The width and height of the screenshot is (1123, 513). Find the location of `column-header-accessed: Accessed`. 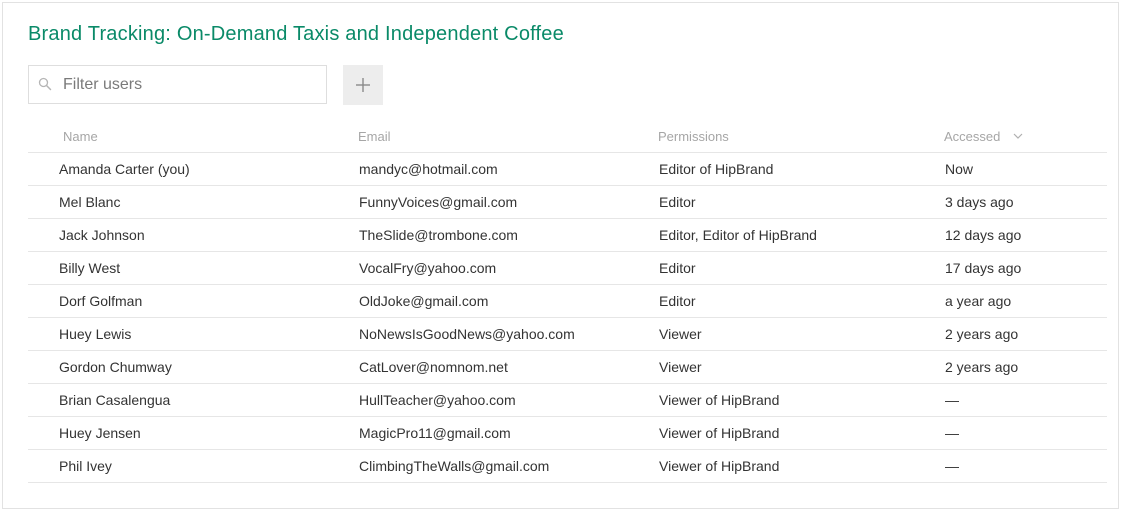

column-header-accessed: Accessed is located at coordinates (983, 136).